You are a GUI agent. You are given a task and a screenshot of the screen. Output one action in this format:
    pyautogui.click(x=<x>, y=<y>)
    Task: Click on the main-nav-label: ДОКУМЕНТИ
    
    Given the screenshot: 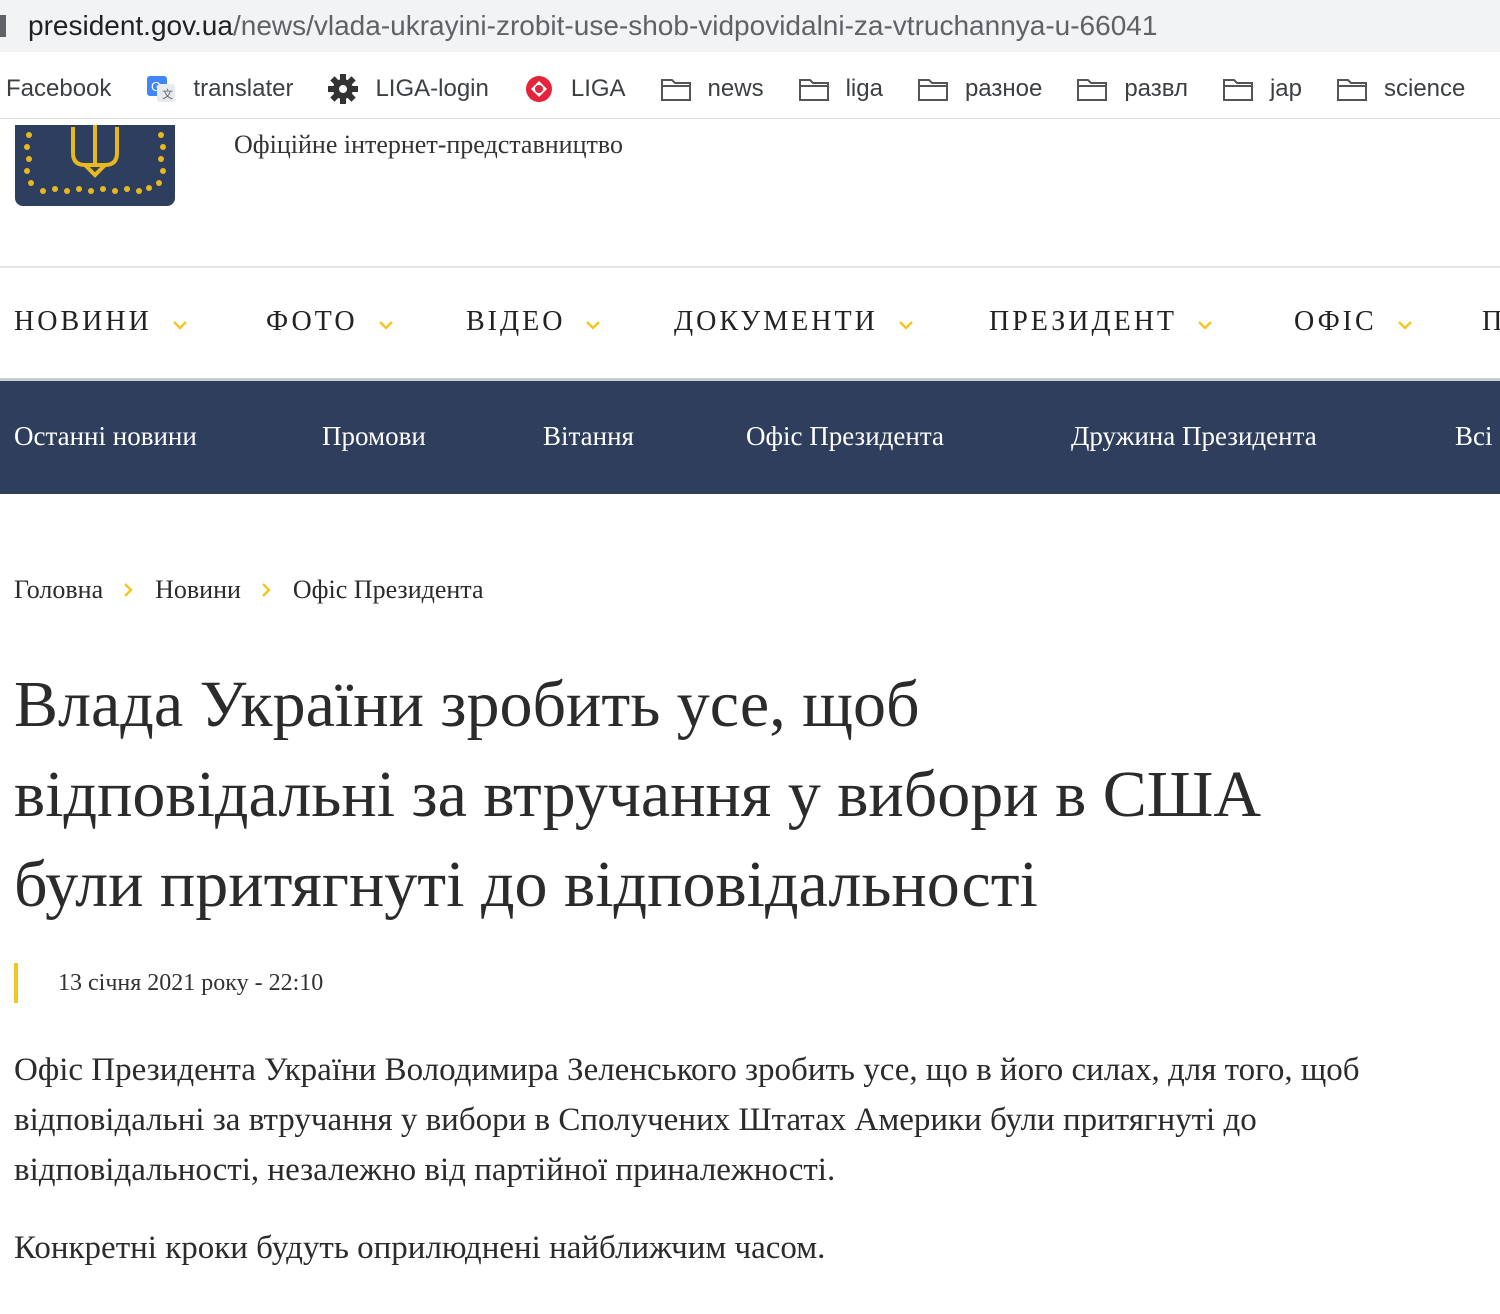 What is the action you would take?
    pyautogui.click(x=776, y=321)
    